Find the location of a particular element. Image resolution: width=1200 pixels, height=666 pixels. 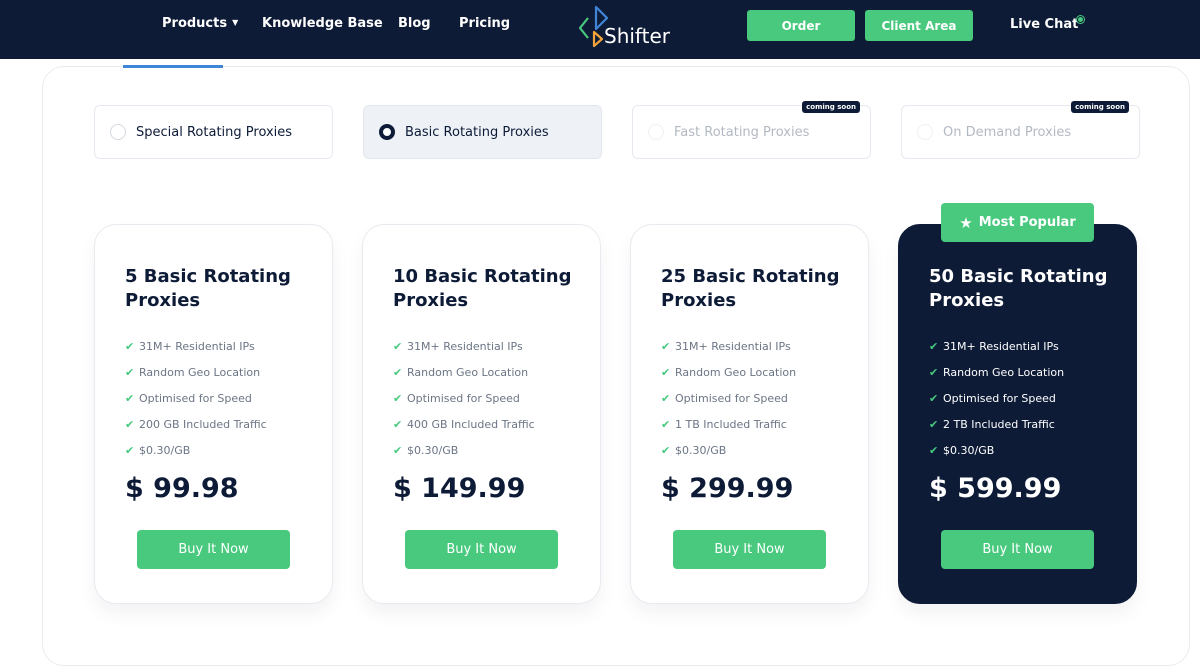

most-popular-badge: ★ Most Popular is located at coordinates (1017, 222).